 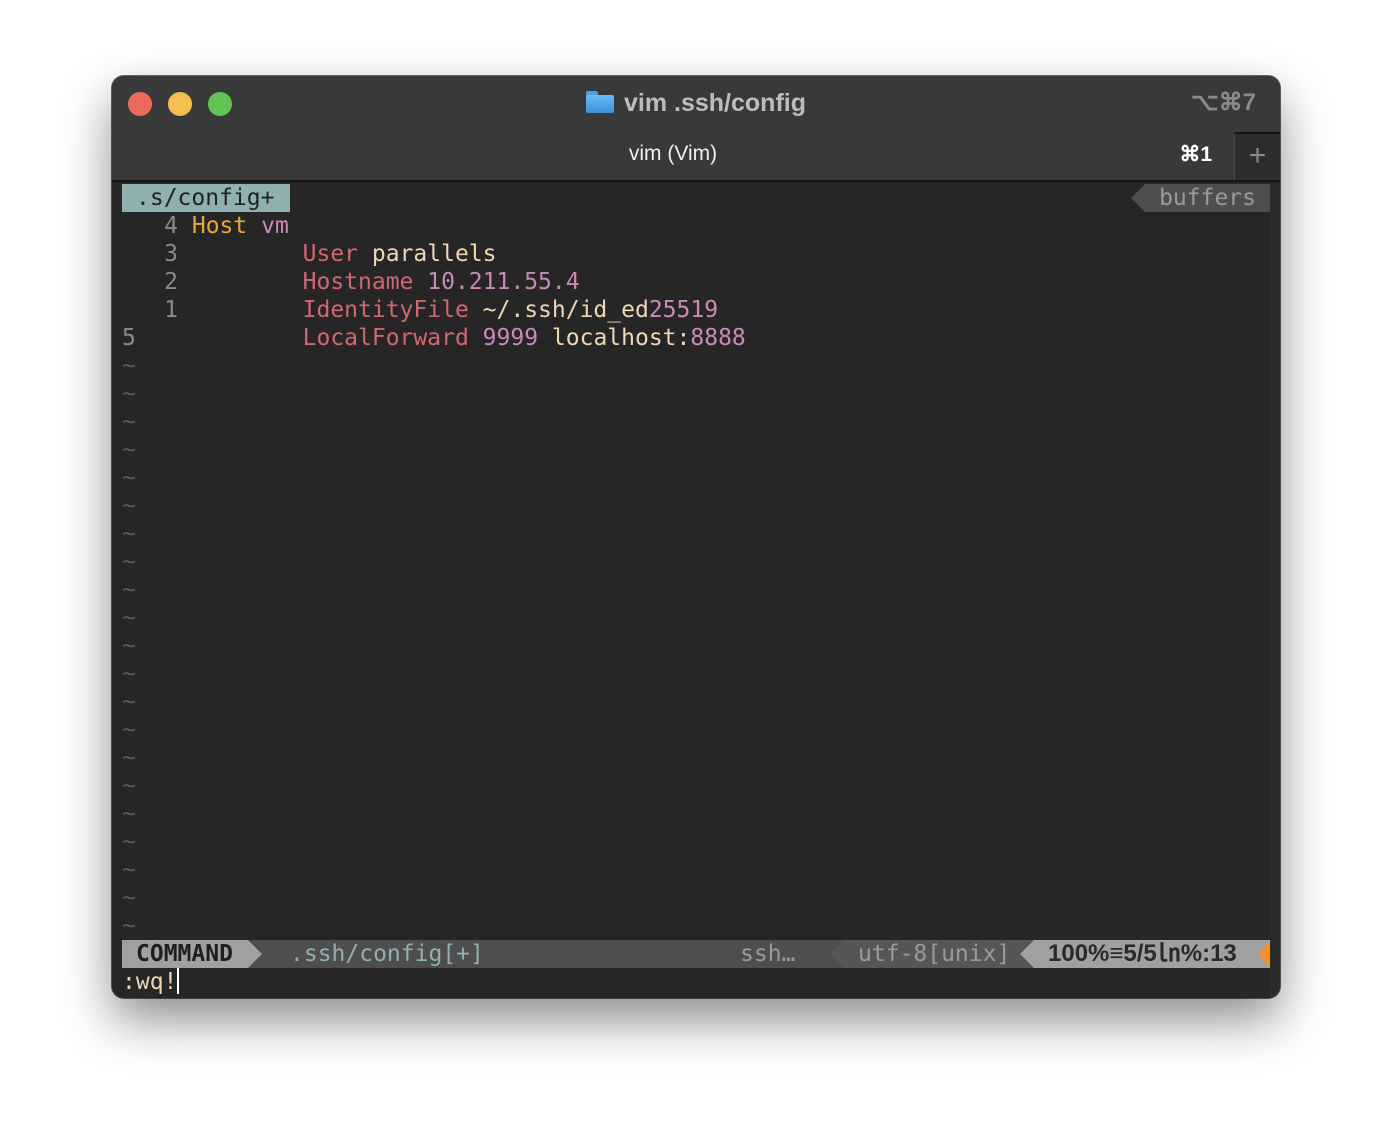 What do you see at coordinates (171, 310) in the screenshot?
I see `line-number: 1` at bounding box center [171, 310].